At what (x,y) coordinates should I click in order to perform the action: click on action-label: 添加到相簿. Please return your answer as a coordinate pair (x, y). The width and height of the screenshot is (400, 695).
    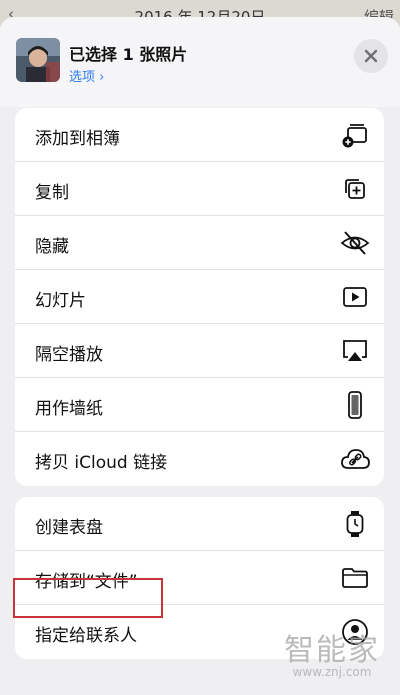
    Looking at the image, I should click on (77, 139).